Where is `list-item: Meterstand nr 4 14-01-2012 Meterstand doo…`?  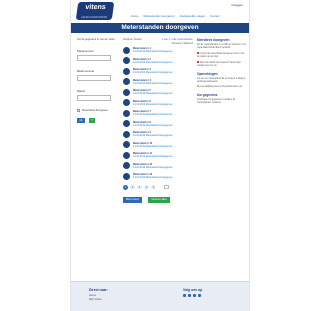
list-item: Meterstand nr 4 14-01-2012 Meterstand doo… is located at coordinates (158, 82).